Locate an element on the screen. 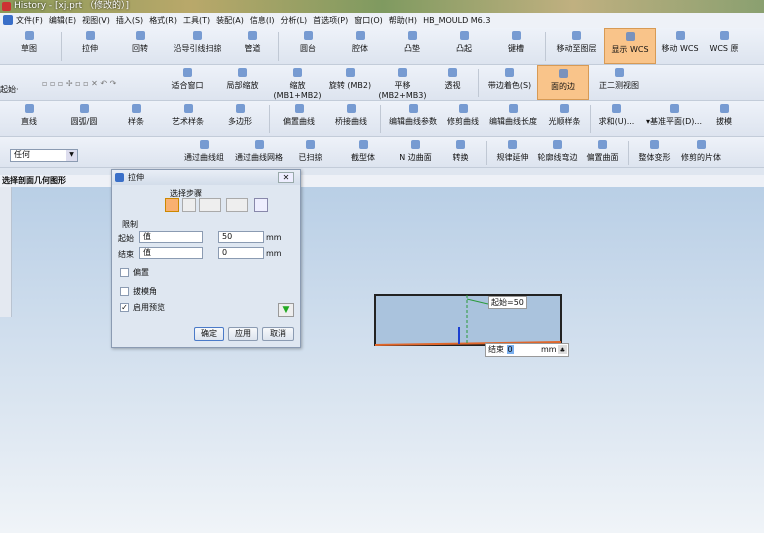  display-wcs-button: 显示 WCS is located at coordinates (630, 46).